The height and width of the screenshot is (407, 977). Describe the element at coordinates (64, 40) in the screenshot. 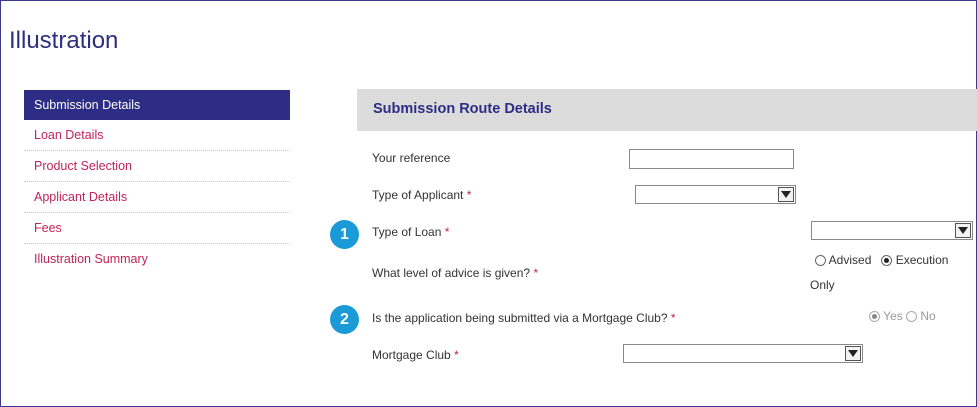

I see `page-title: Illustration` at that location.